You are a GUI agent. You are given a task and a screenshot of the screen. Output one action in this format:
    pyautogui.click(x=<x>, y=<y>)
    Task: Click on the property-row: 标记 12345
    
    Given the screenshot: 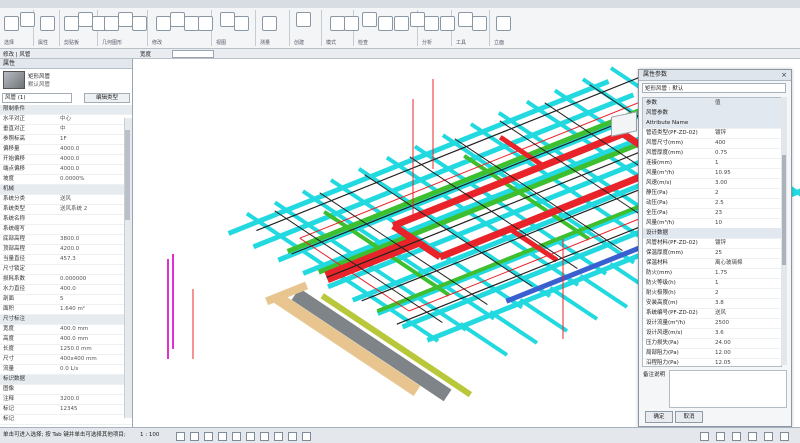 What is the action you would take?
    pyautogui.click(x=66, y=410)
    